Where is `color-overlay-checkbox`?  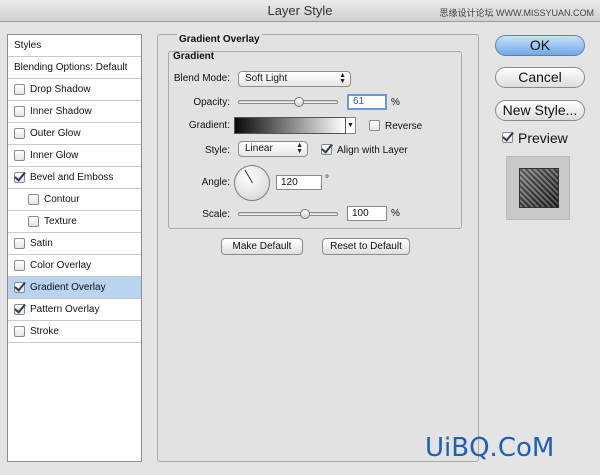
color-overlay-checkbox is located at coordinates (19, 265).